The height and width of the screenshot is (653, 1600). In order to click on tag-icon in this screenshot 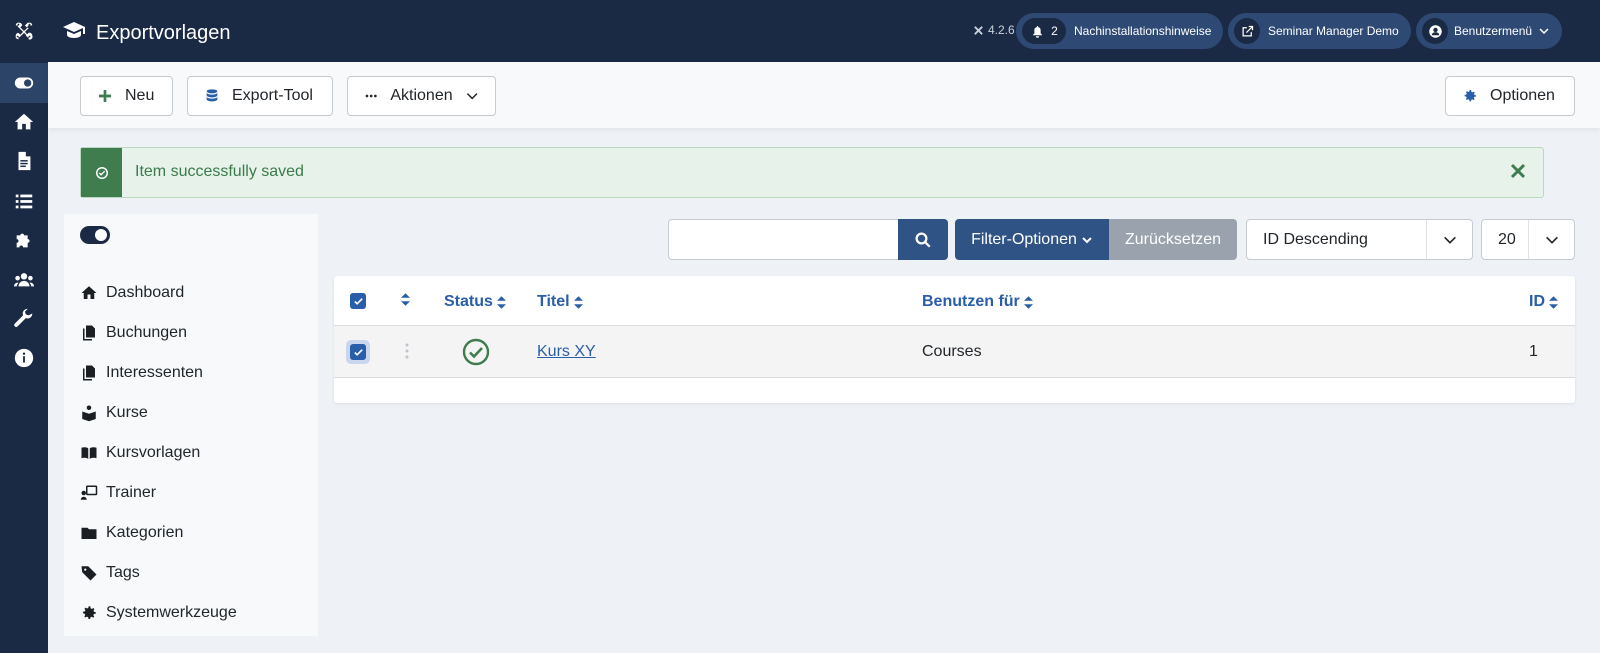, I will do `click(89, 573)`.